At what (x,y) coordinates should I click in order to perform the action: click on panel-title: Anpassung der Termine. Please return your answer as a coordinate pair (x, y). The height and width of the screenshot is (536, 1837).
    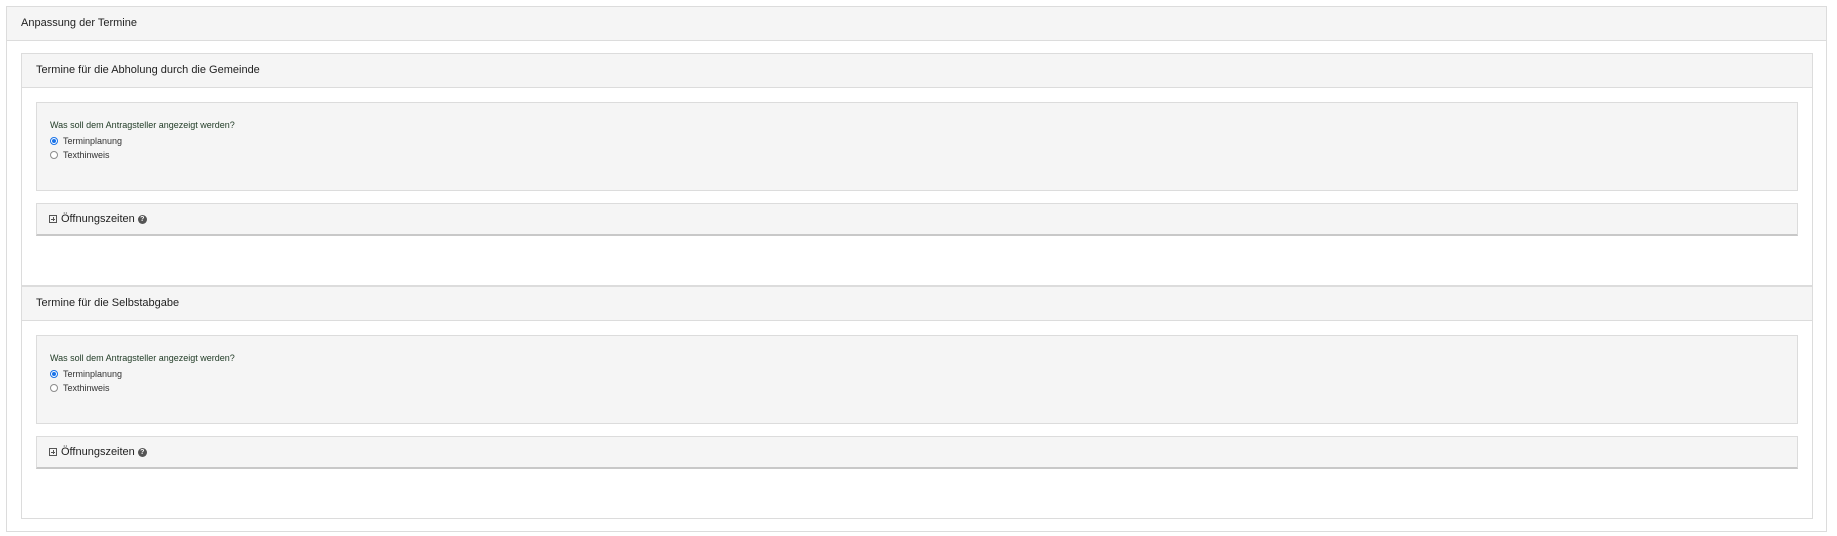
    Looking at the image, I should click on (916, 24).